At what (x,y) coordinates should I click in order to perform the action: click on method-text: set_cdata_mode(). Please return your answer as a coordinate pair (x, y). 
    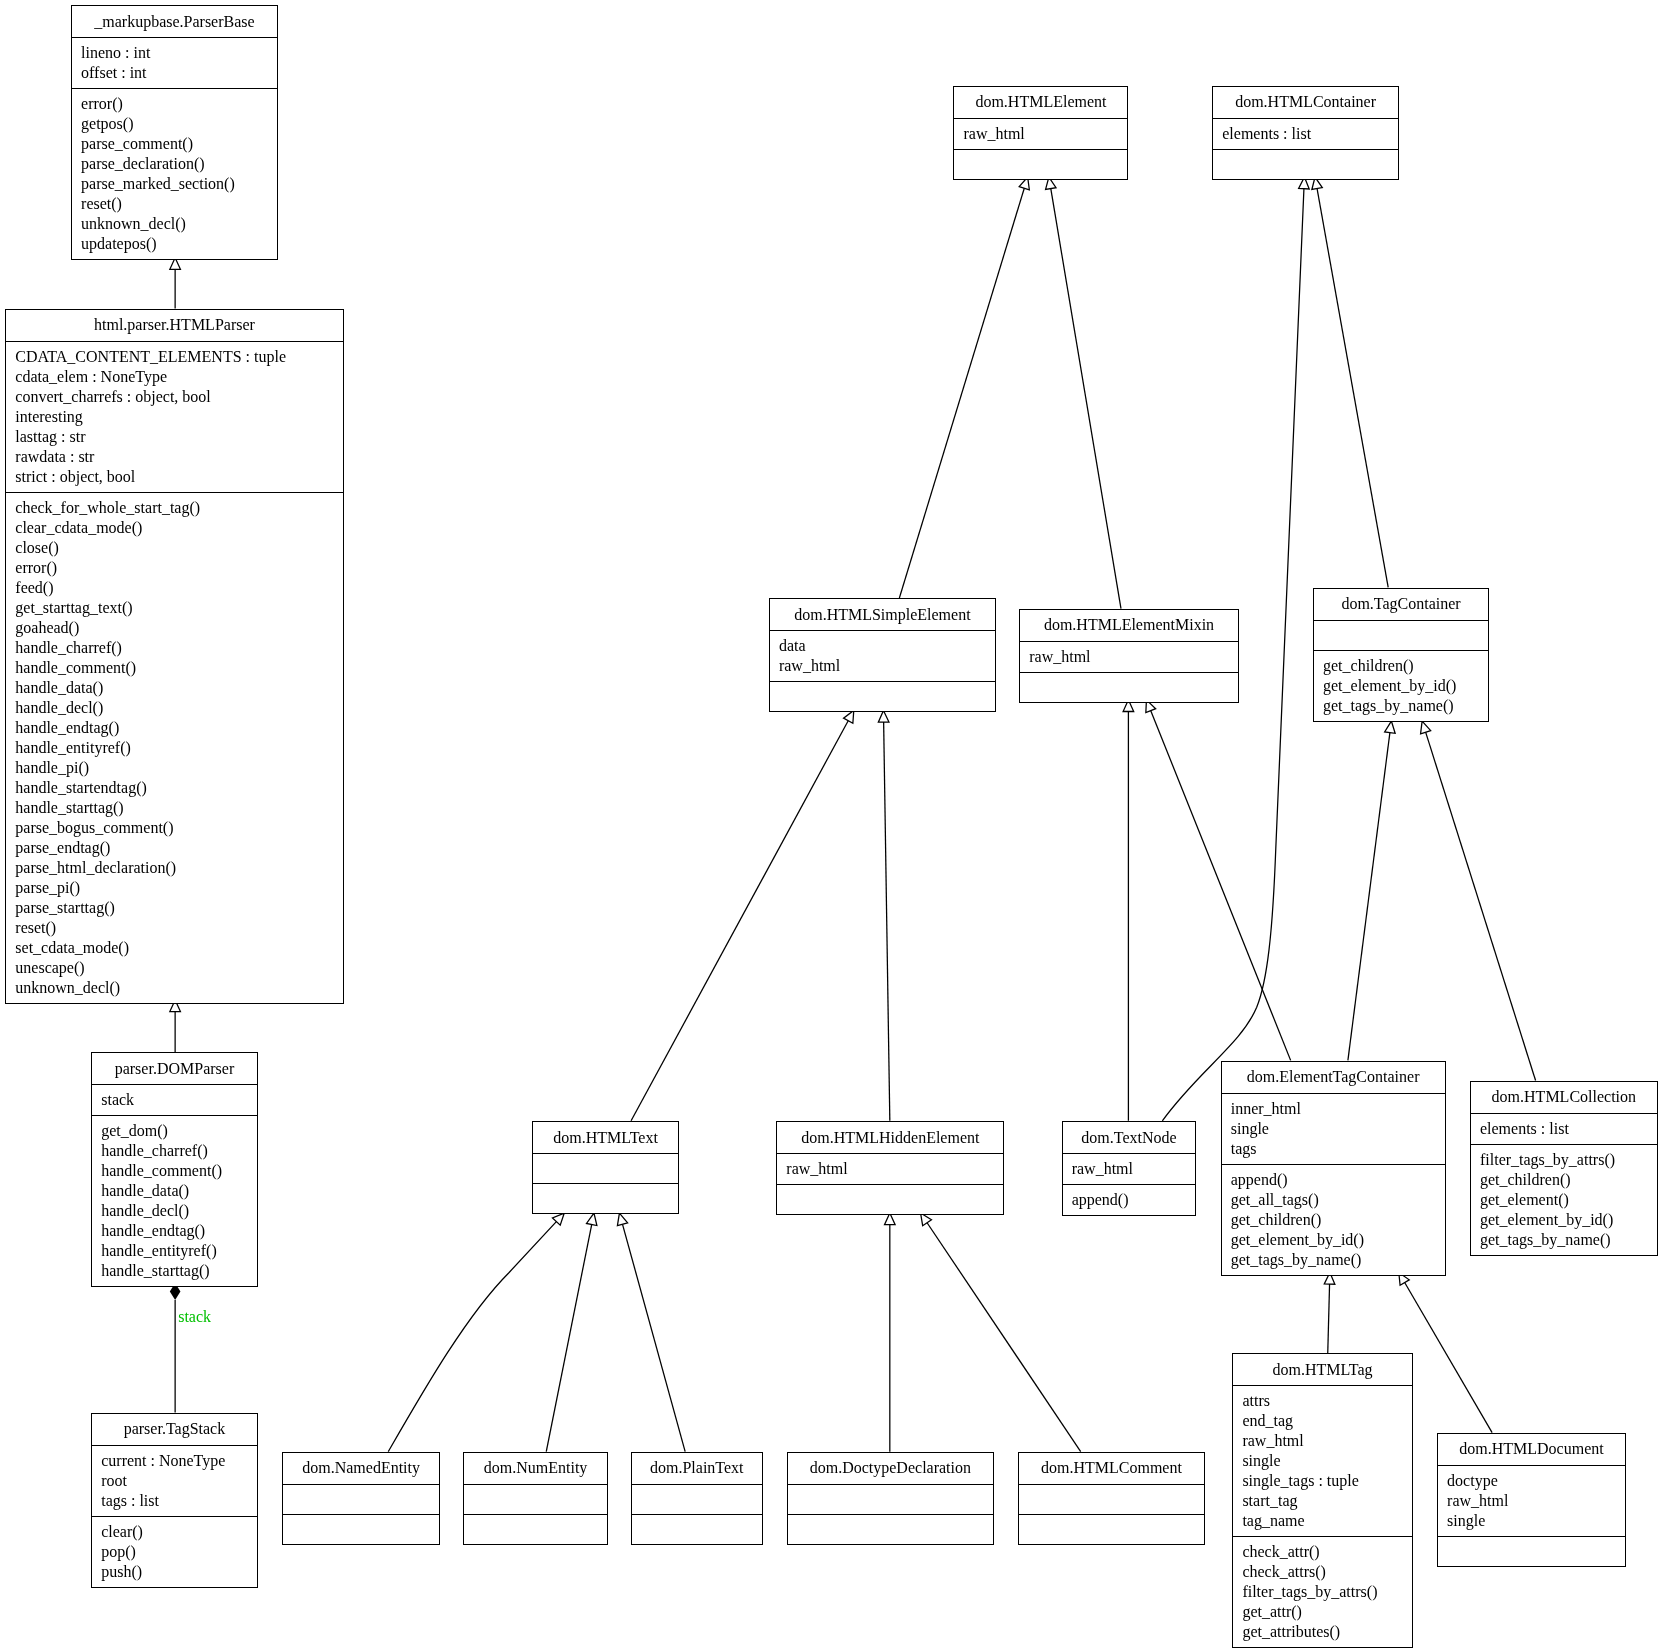
    Looking at the image, I should click on (72, 947).